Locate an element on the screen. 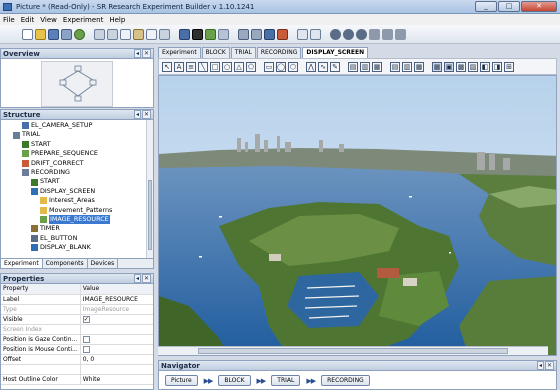  interest-area-toggle-icon: ▩ is located at coordinates (461, 66).